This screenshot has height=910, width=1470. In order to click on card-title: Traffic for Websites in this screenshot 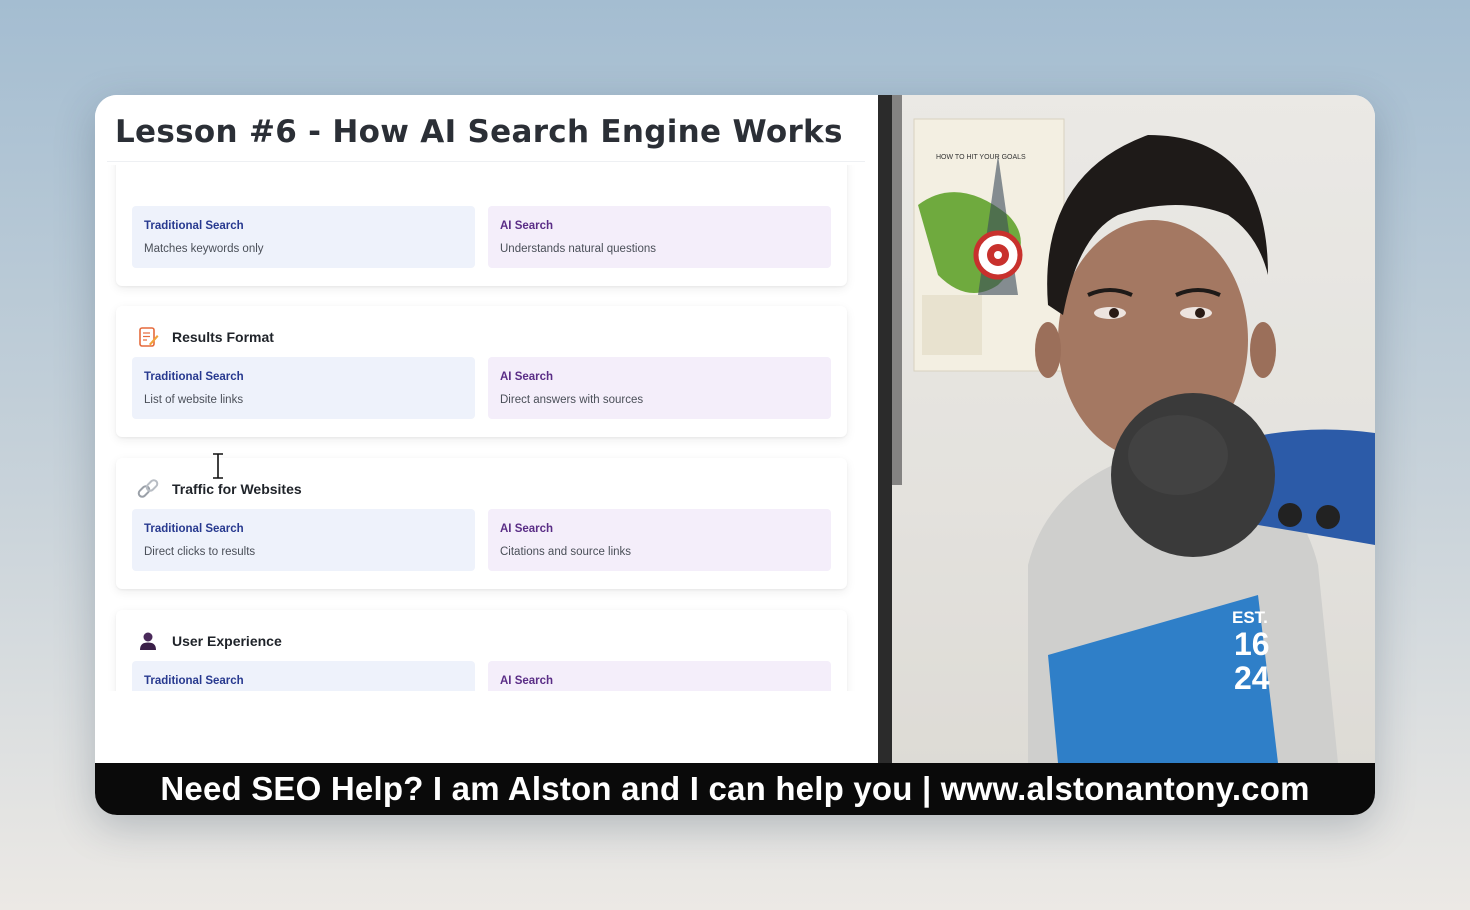, I will do `click(237, 489)`.